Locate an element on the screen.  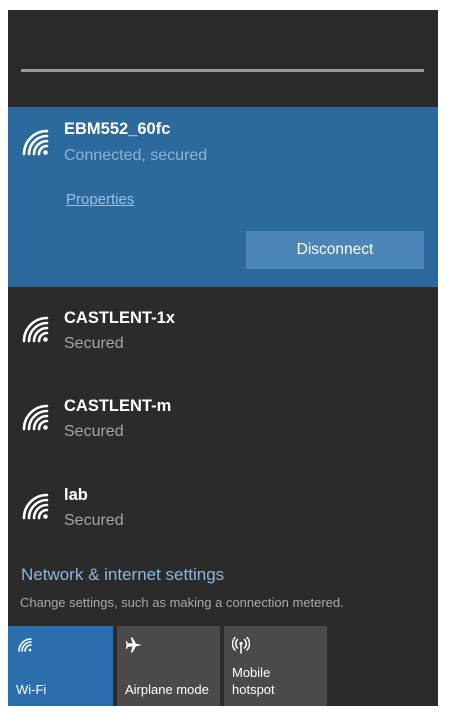
network-item: lab Secured is located at coordinates (223, 523).